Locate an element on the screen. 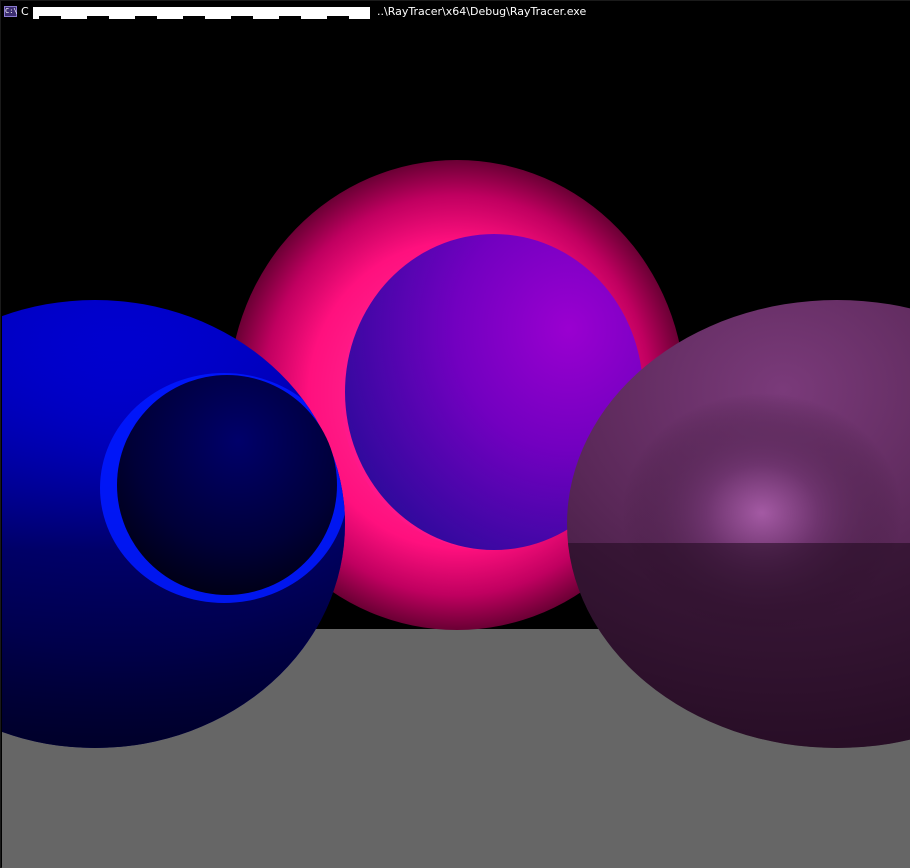  redacted-path-bar is located at coordinates (201, 13).